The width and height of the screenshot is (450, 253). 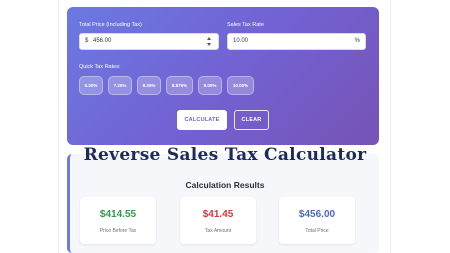 What do you see at coordinates (120, 85) in the screenshot?
I see `quick-rate-chip: 7.25%` at bounding box center [120, 85].